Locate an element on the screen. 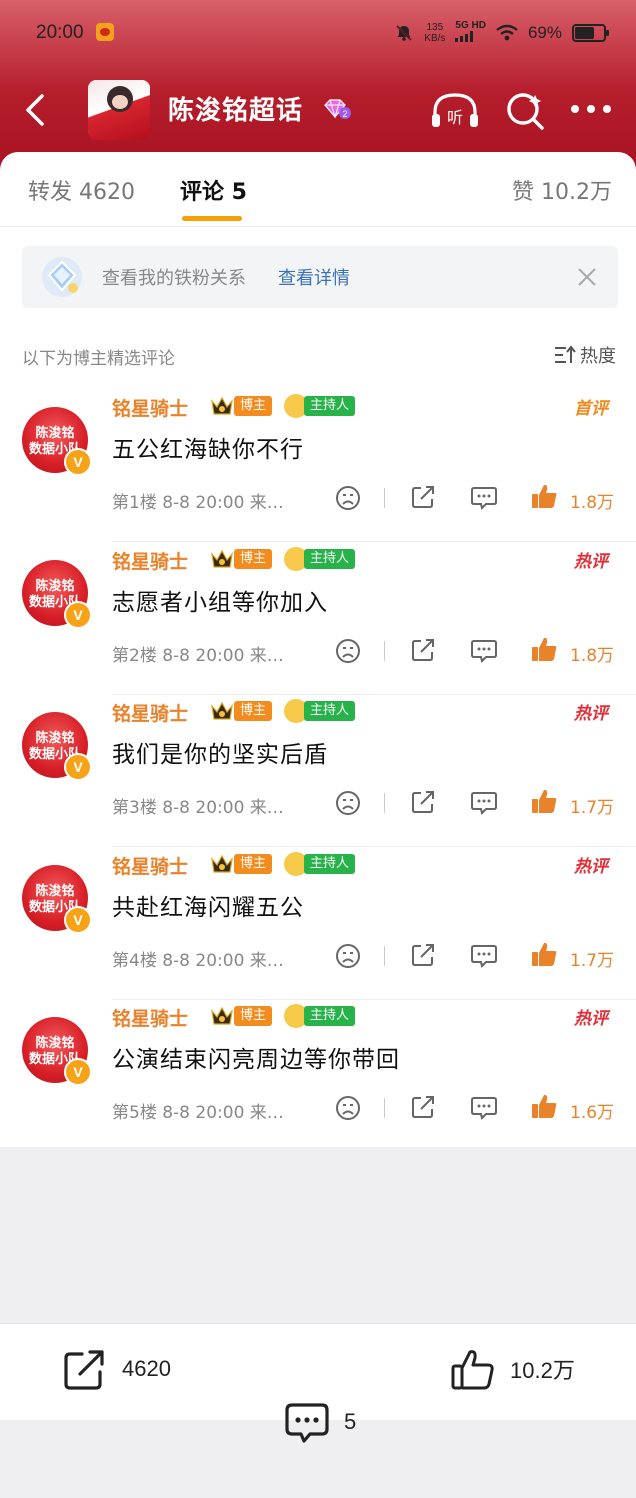 This screenshot has width=636, height=1498. topic-avatar is located at coordinates (119, 110).